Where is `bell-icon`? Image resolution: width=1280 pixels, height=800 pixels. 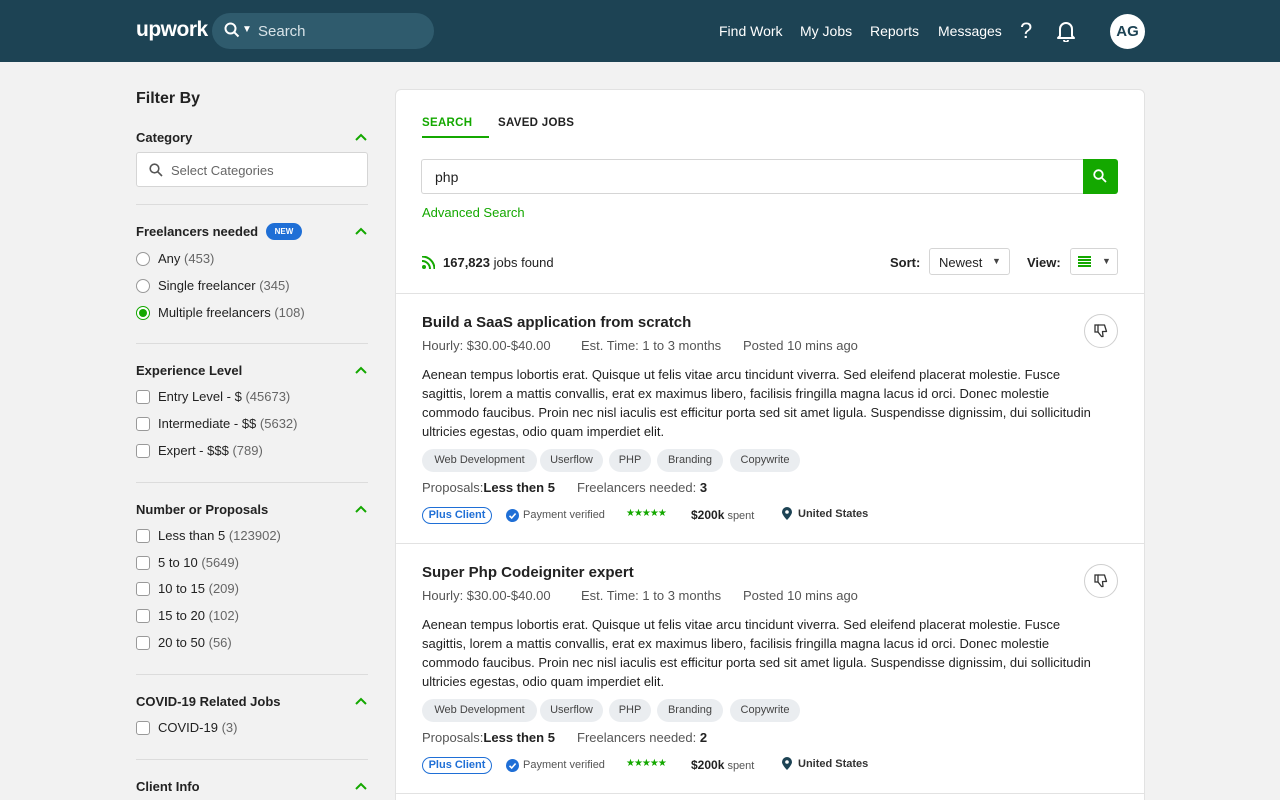
bell-icon is located at coordinates (1066, 31).